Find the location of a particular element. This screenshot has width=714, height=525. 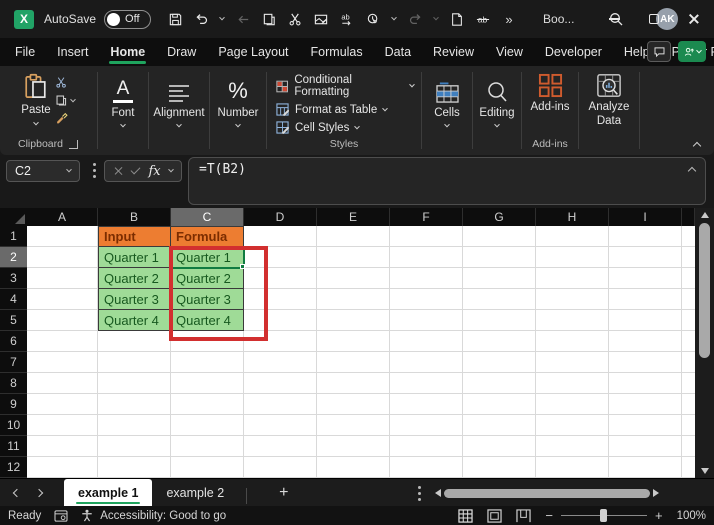

cut-button is located at coordinates (61, 82).